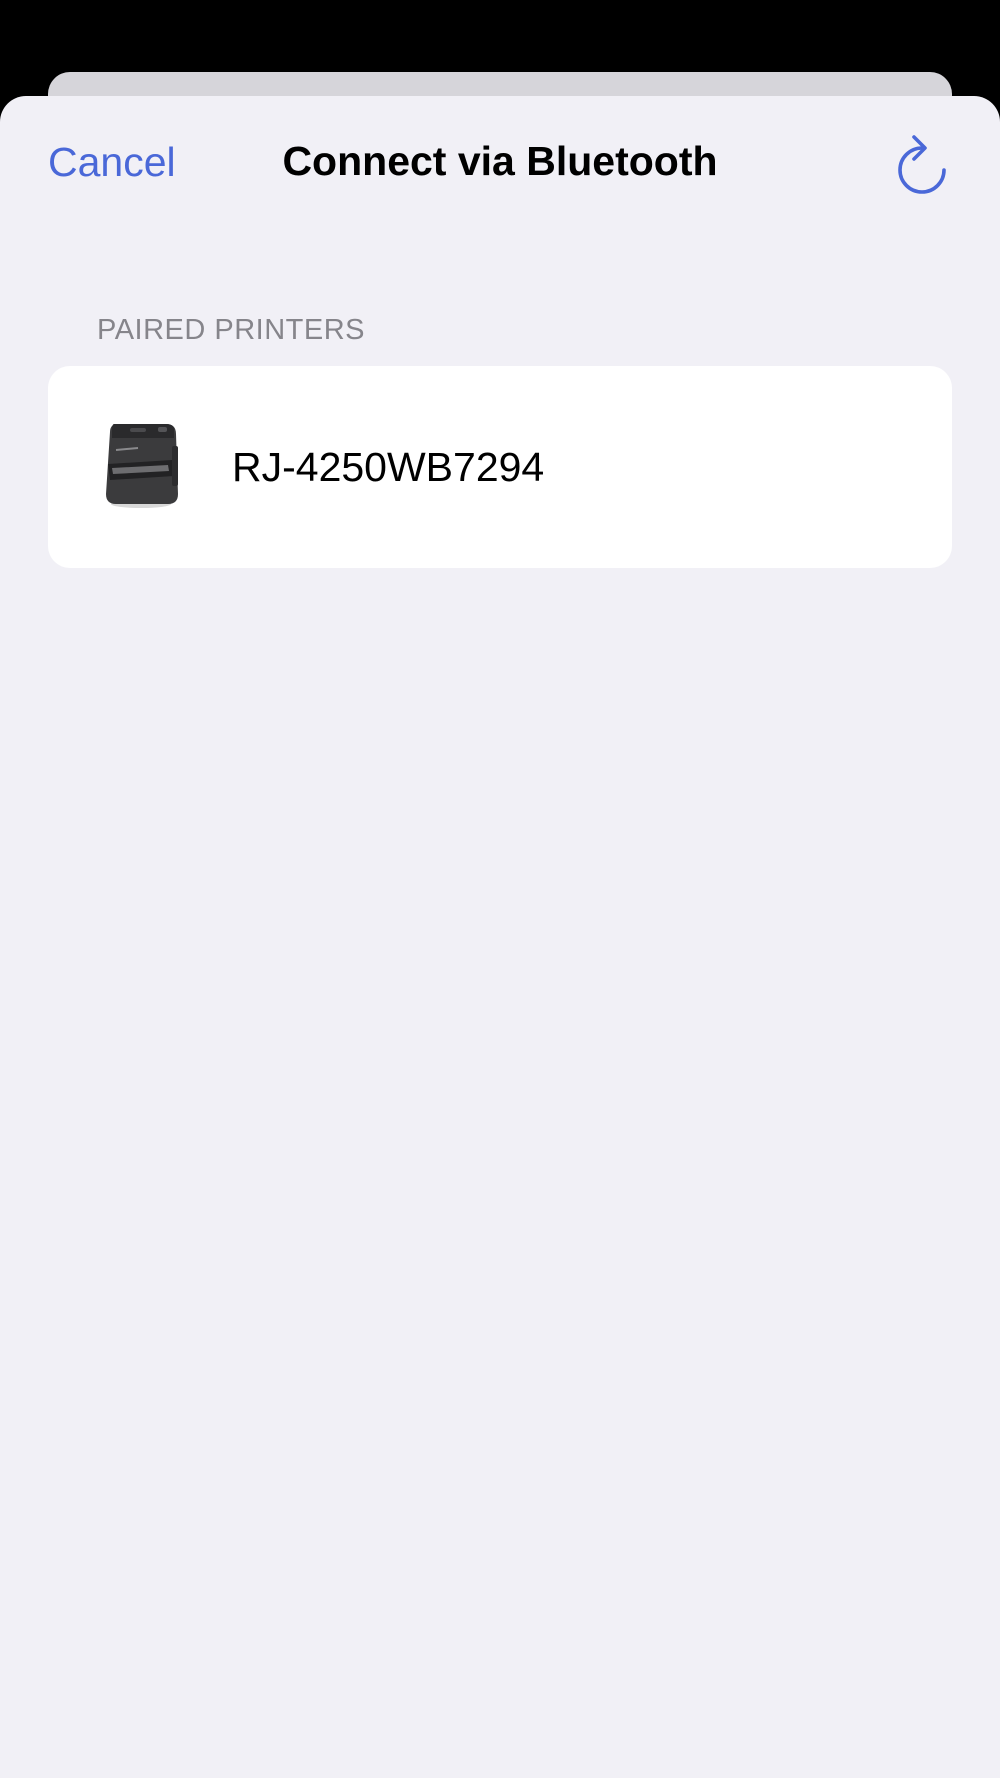 The height and width of the screenshot is (1778, 1000). Describe the element at coordinates (500, 161) in the screenshot. I see `page-title: Connect via Bluetooth` at that location.